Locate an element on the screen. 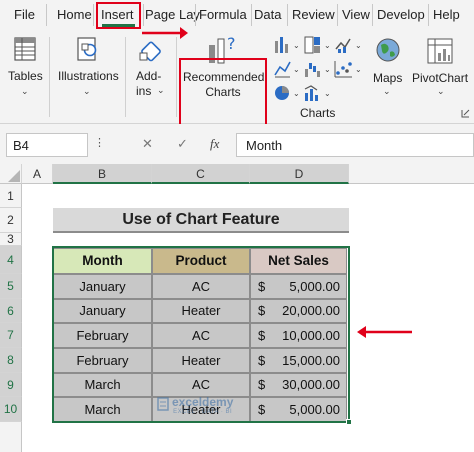  name-box-chevron-icon: ⋮ is located at coordinates (99, 142).